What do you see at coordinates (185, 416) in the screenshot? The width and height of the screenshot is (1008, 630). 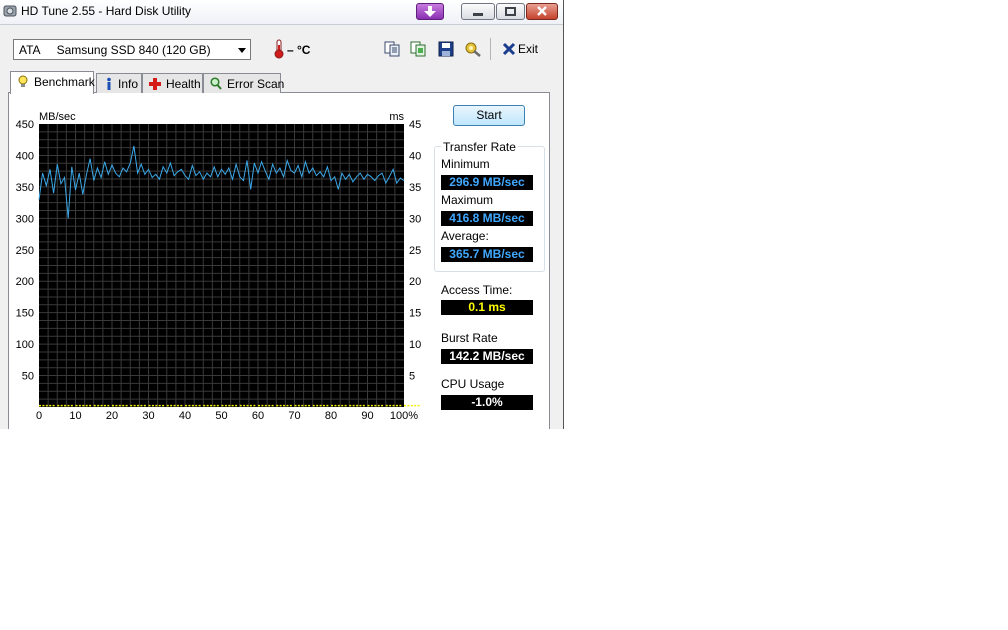 I see `x-tick-label: 40` at bounding box center [185, 416].